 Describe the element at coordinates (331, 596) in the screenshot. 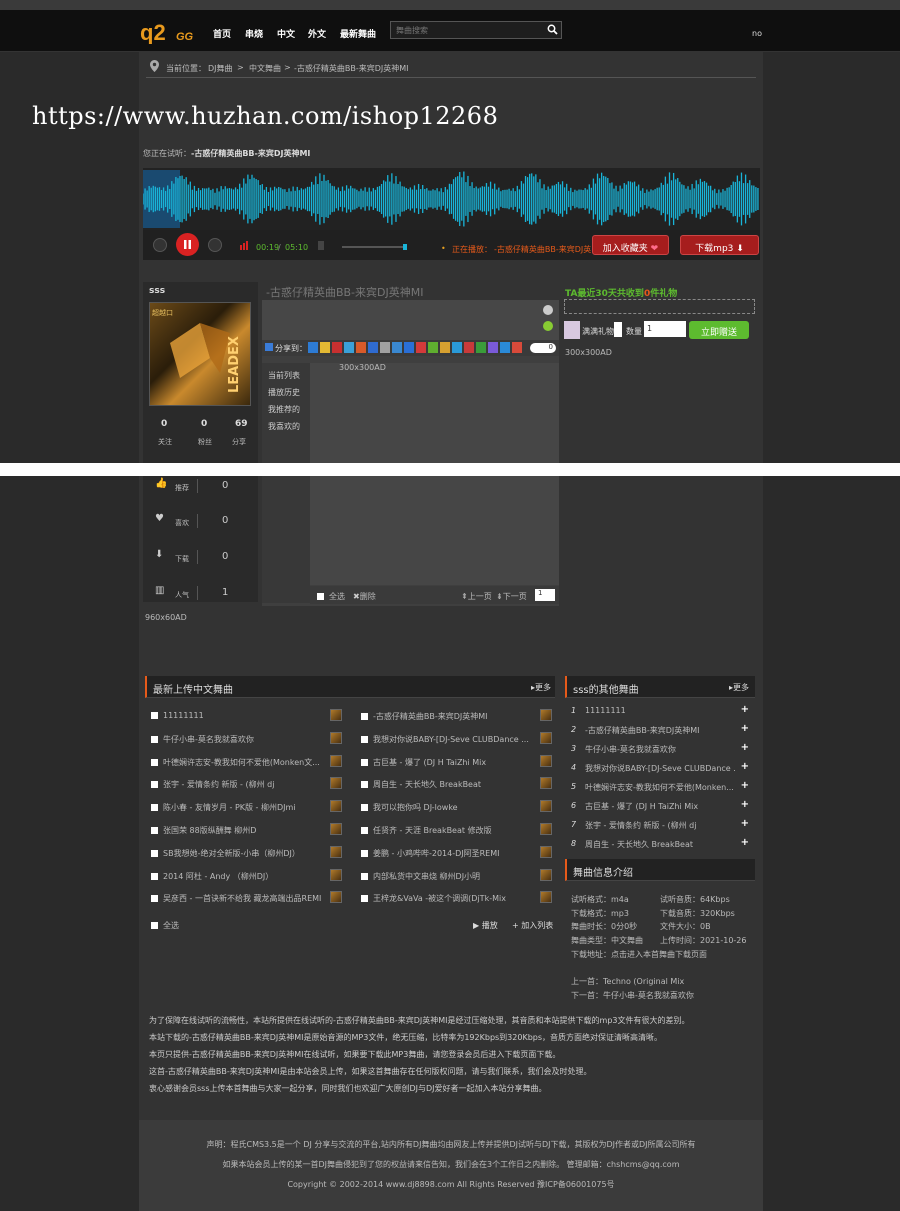

I see `list-select-all: 全选` at that location.